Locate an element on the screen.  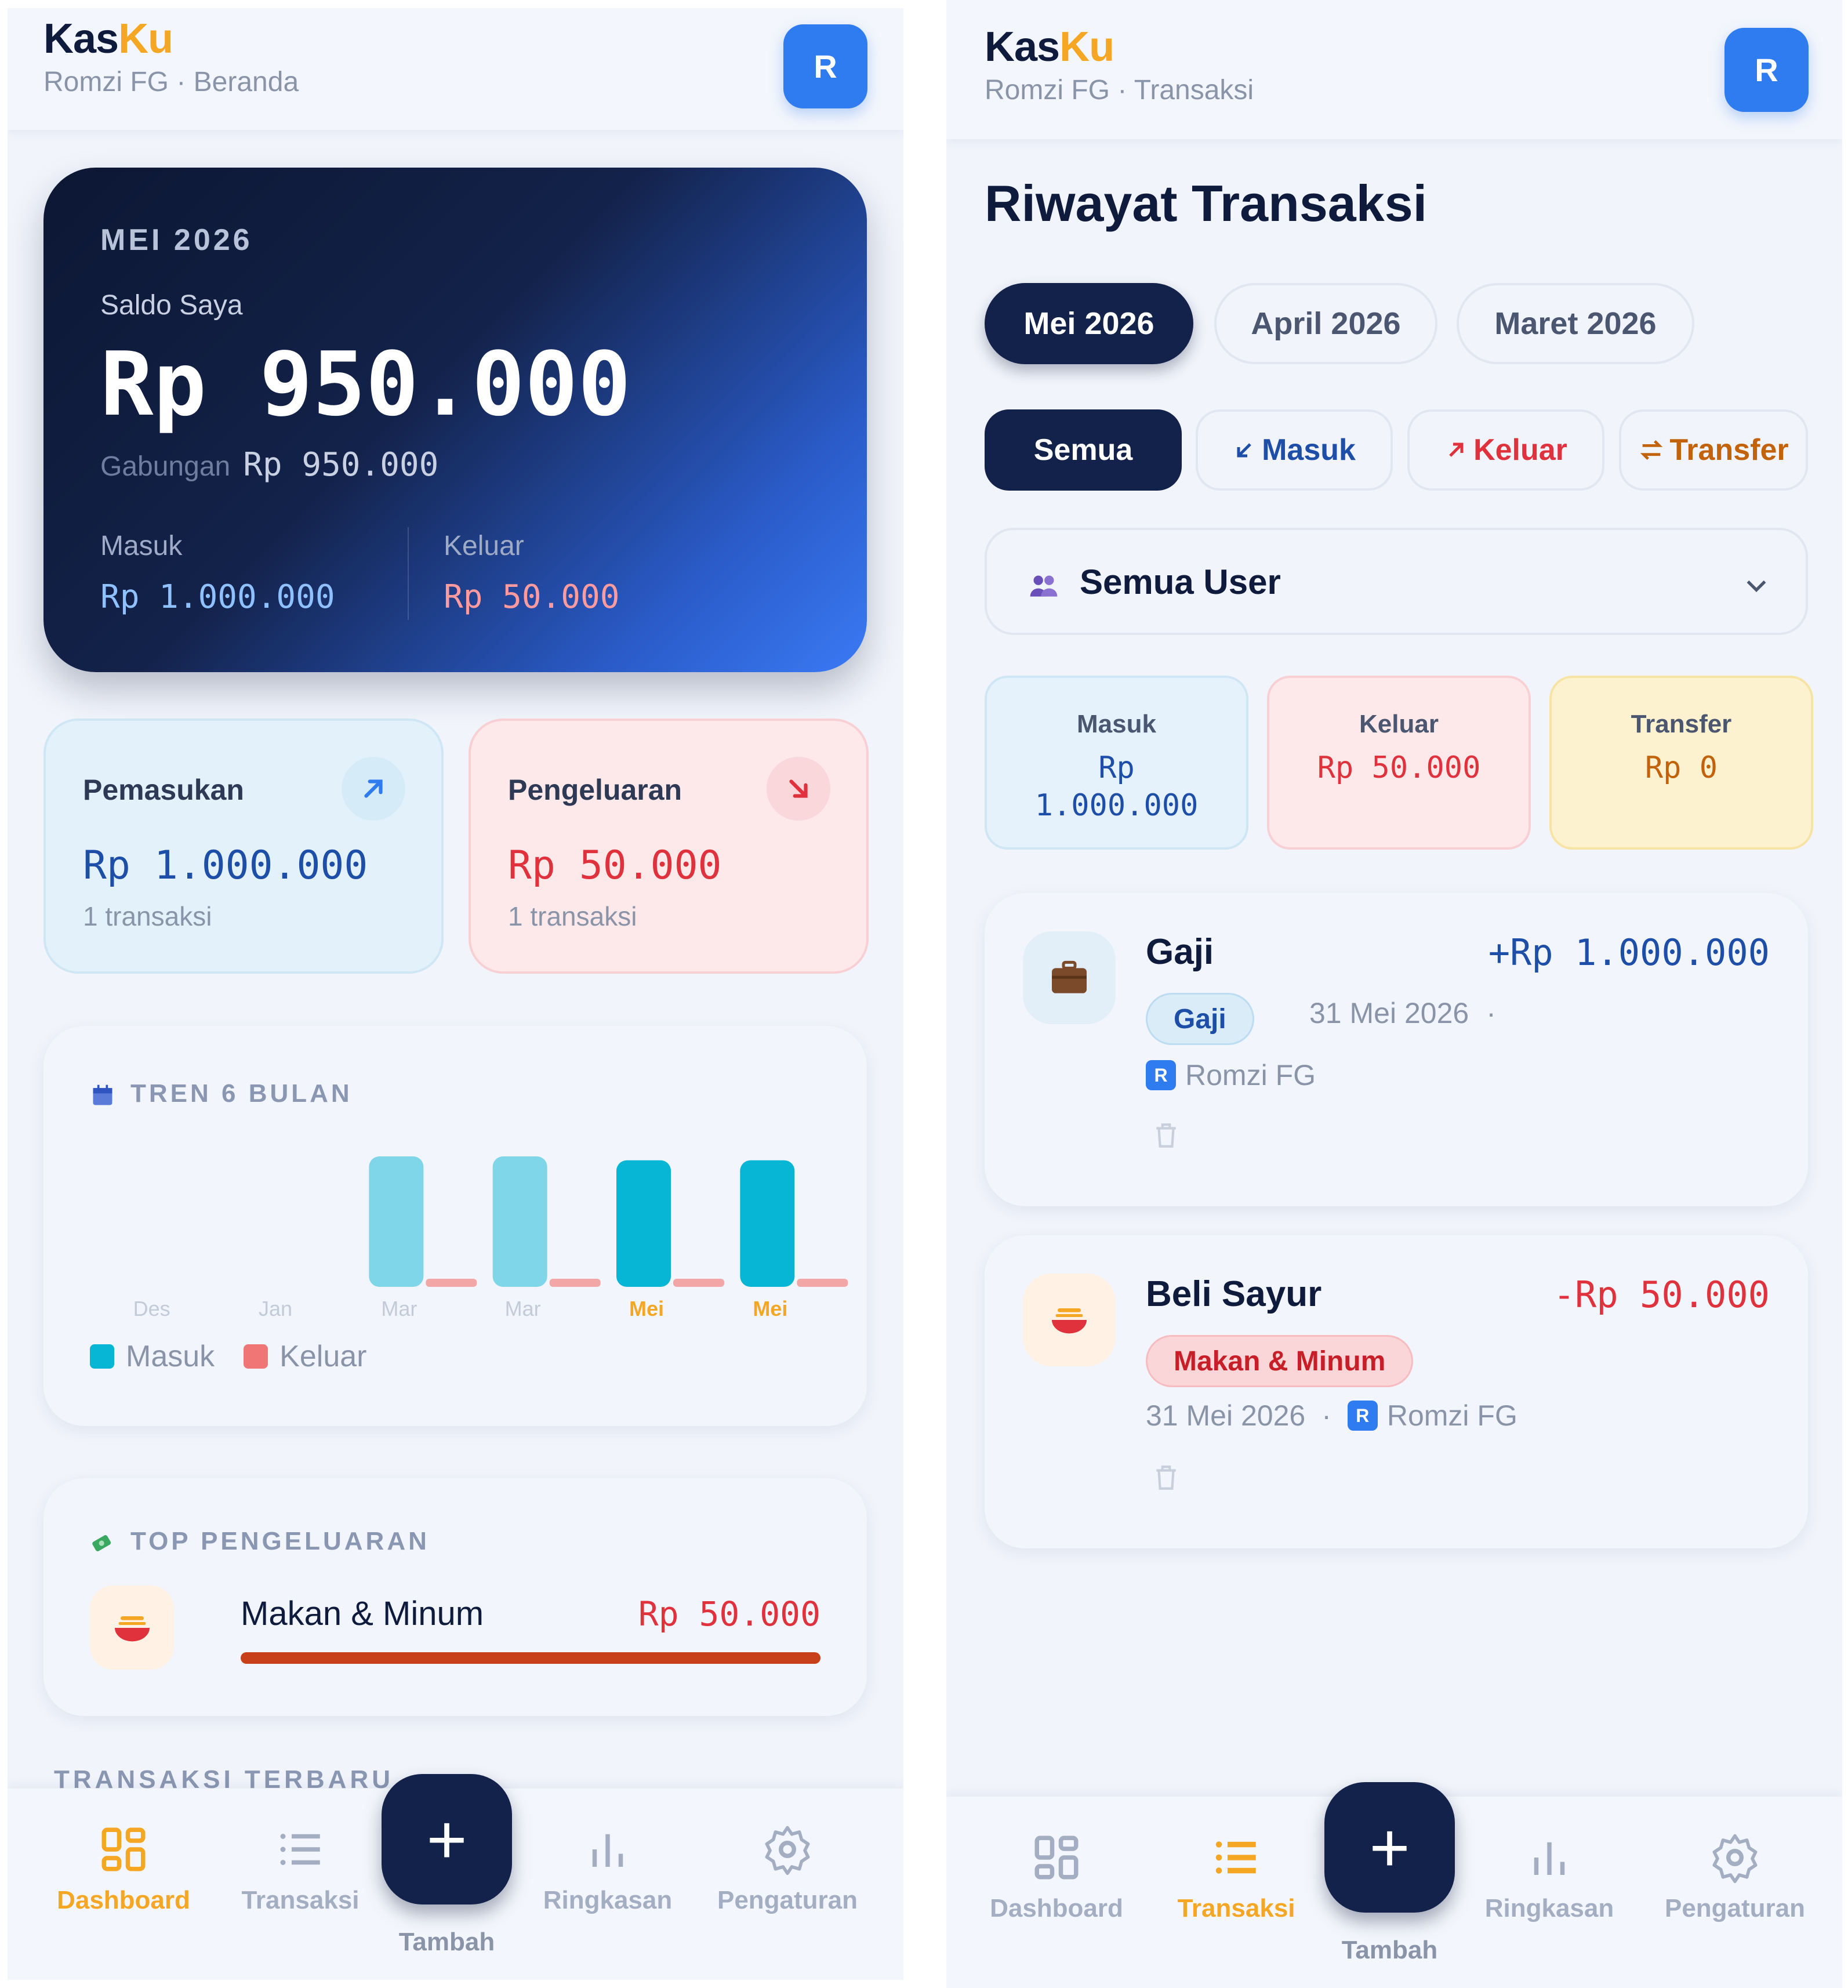
x-tick-label: Mar is located at coordinates (399, 1309).